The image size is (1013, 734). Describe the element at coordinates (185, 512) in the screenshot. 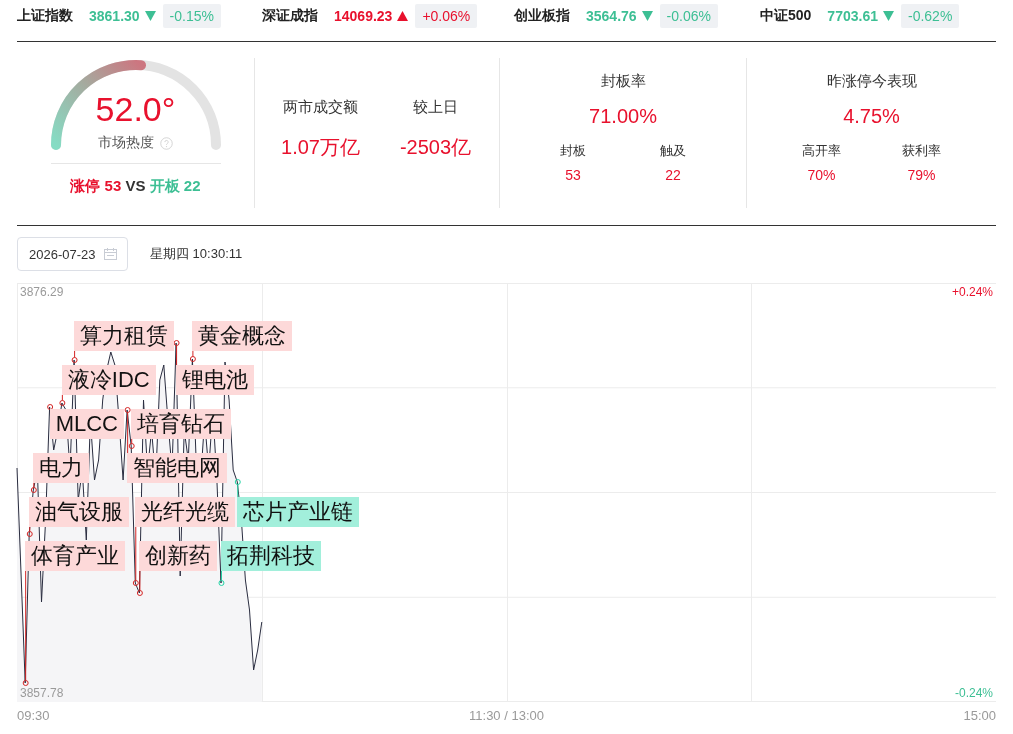

I see `concept-tag: 光纤光缆` at that location.